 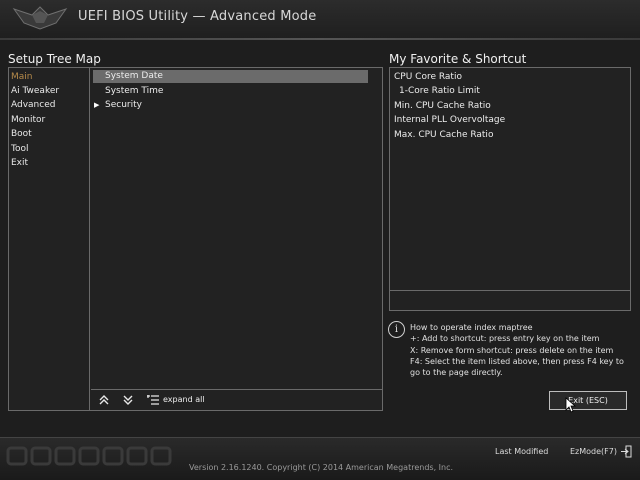 What do you see at coordinates (571, 405) in the screenshot?
I see `mouse-cursor-icon` at bounding box center [571, 405].